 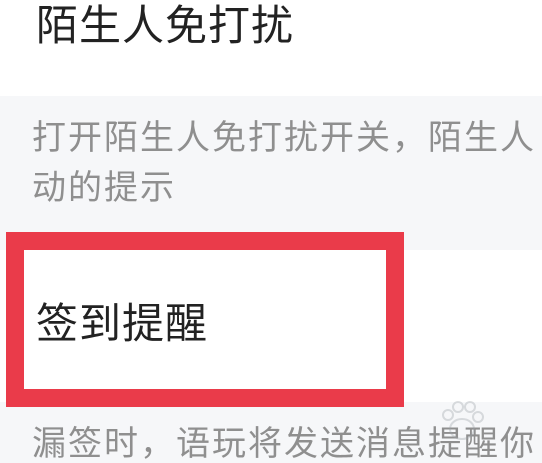 I want to click on description-line: 动的提示, so click(x=104, y=188).